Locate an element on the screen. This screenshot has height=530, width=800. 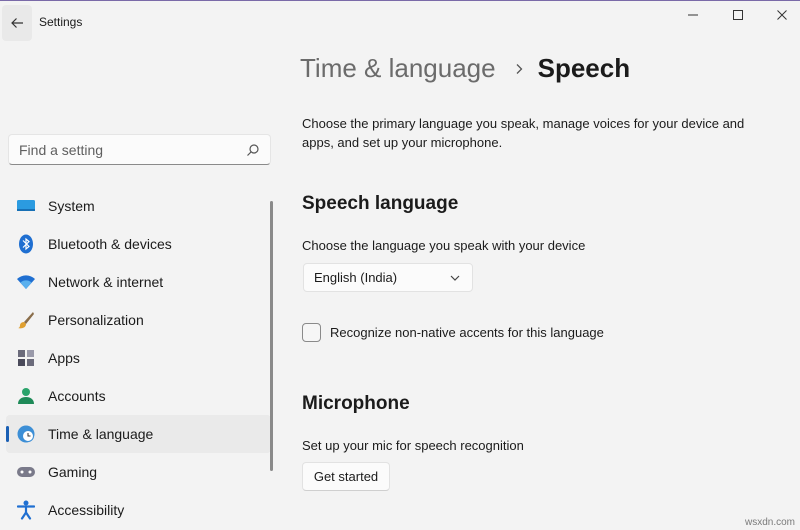
brush-icon is located at coordinates (26, 320).